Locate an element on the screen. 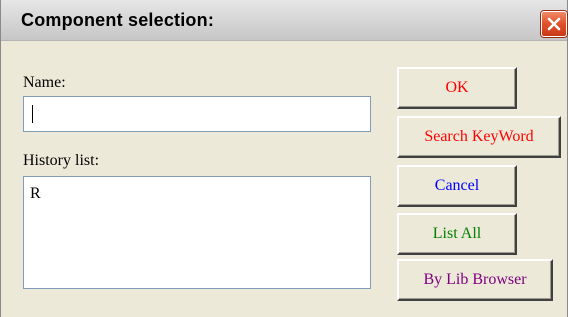 This screenshot has width=568, height=317. search-keyword-button: Search KeyWord is located at coordinates (479, 137).